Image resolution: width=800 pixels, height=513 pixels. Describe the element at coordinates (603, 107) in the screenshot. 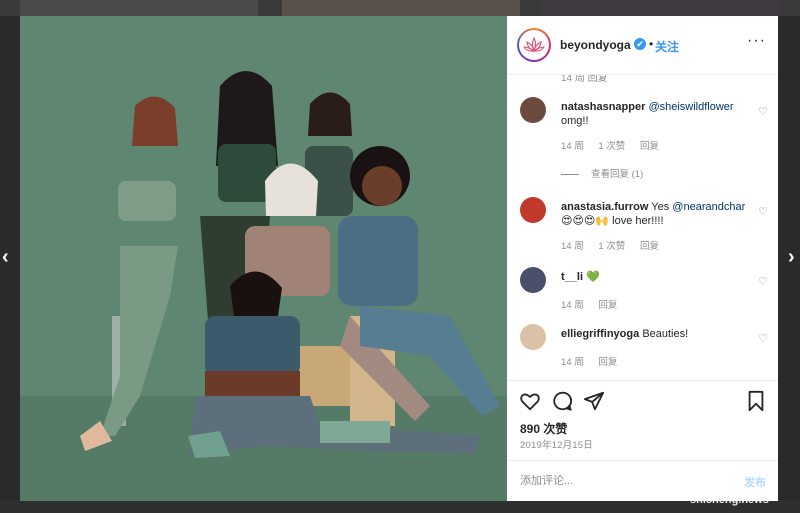

I see `commenter-username: natashasnapper` at that location.